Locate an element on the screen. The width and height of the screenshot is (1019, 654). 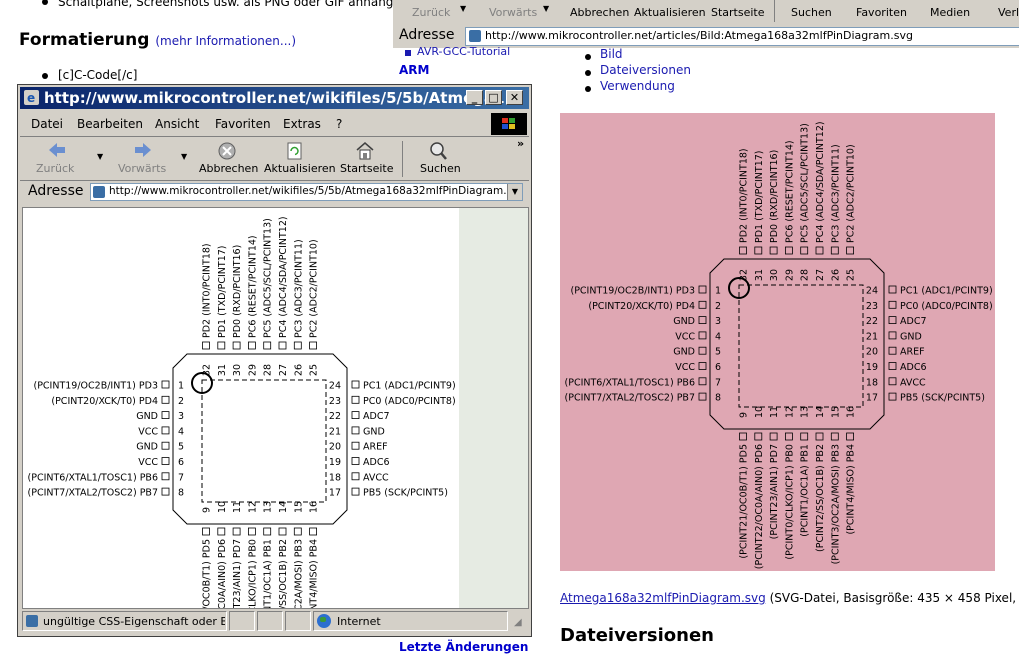
globe-icon is located at coordinates (324, 621).